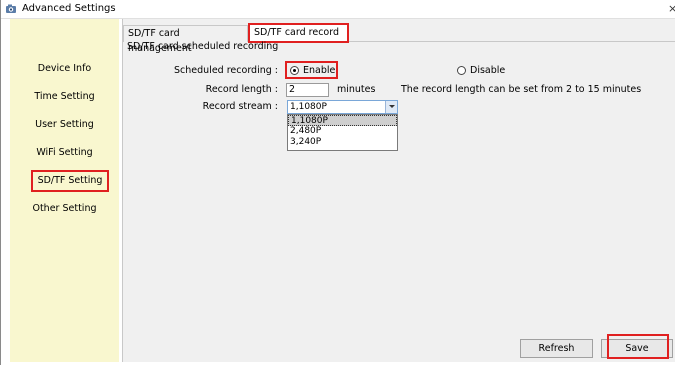  I want to click on stream-option-480p: 2,480P, so click(342, 131).